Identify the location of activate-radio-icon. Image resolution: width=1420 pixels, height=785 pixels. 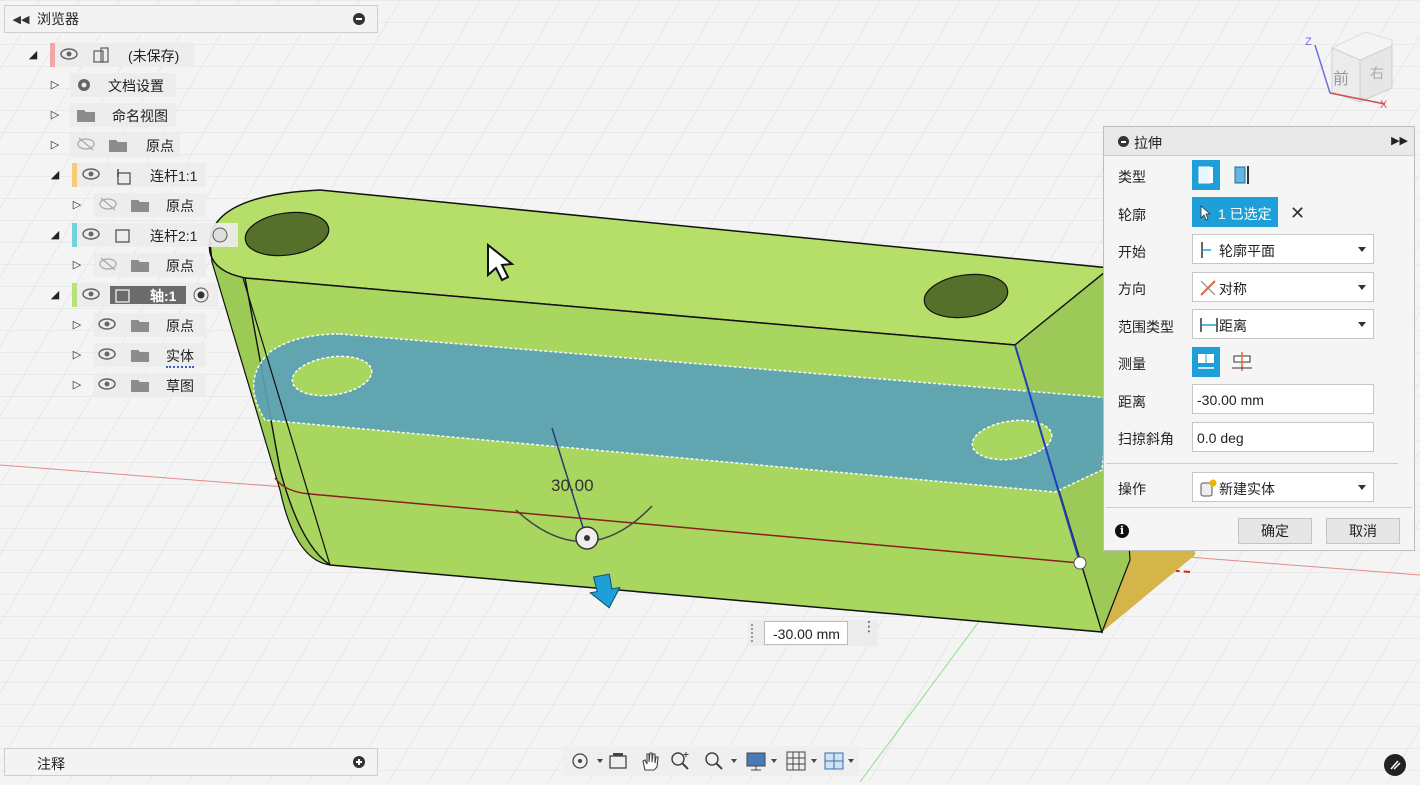
(220, 236).